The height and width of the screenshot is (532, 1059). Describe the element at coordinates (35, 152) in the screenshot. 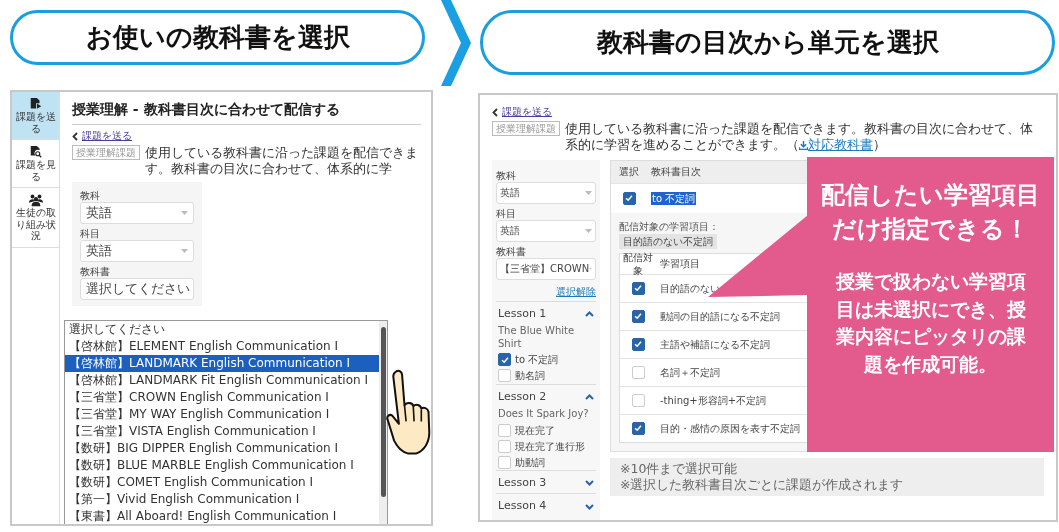

I see `document-search-icon` at that location.